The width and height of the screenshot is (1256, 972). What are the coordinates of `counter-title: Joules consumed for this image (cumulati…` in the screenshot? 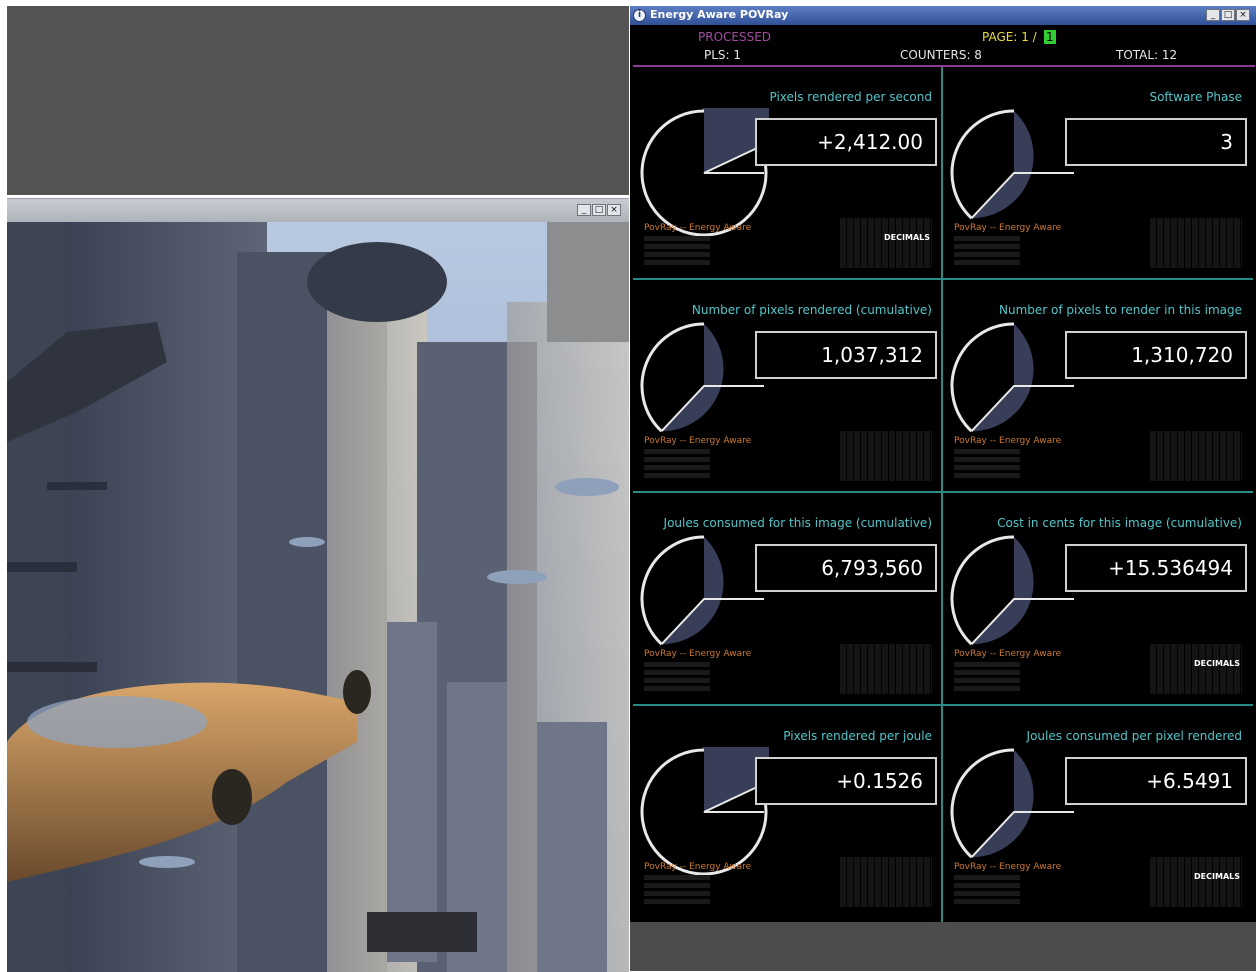 It's located at (797, 523).